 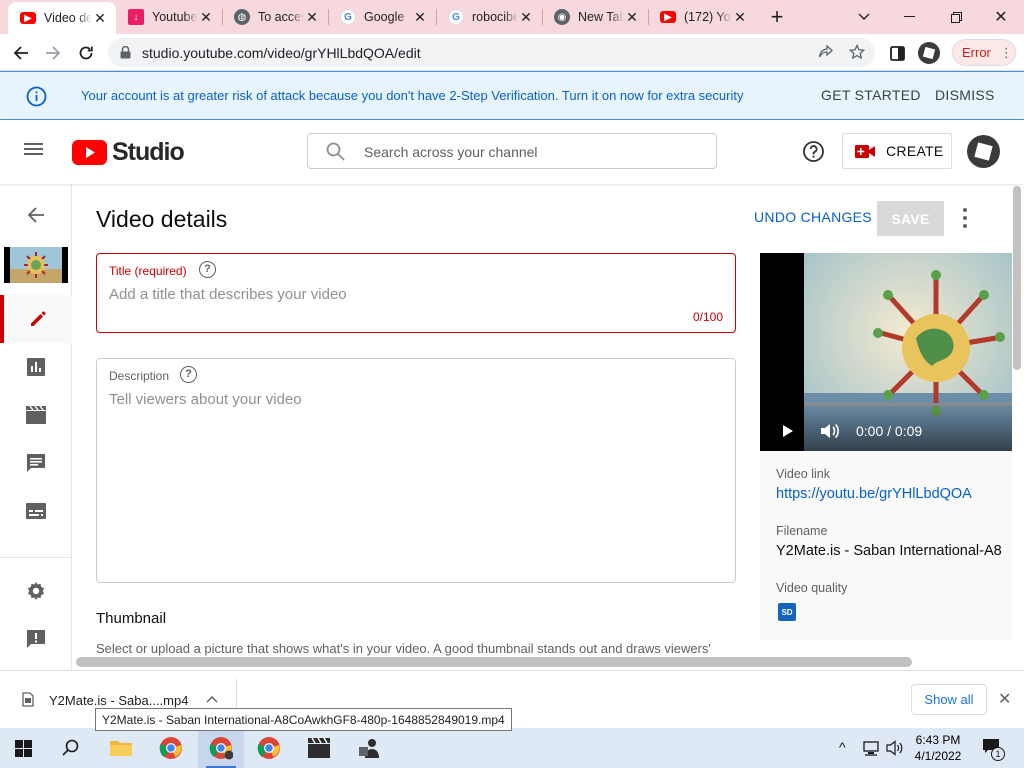 I want to click on create-label: CREATE, so click(x=915, y=151).